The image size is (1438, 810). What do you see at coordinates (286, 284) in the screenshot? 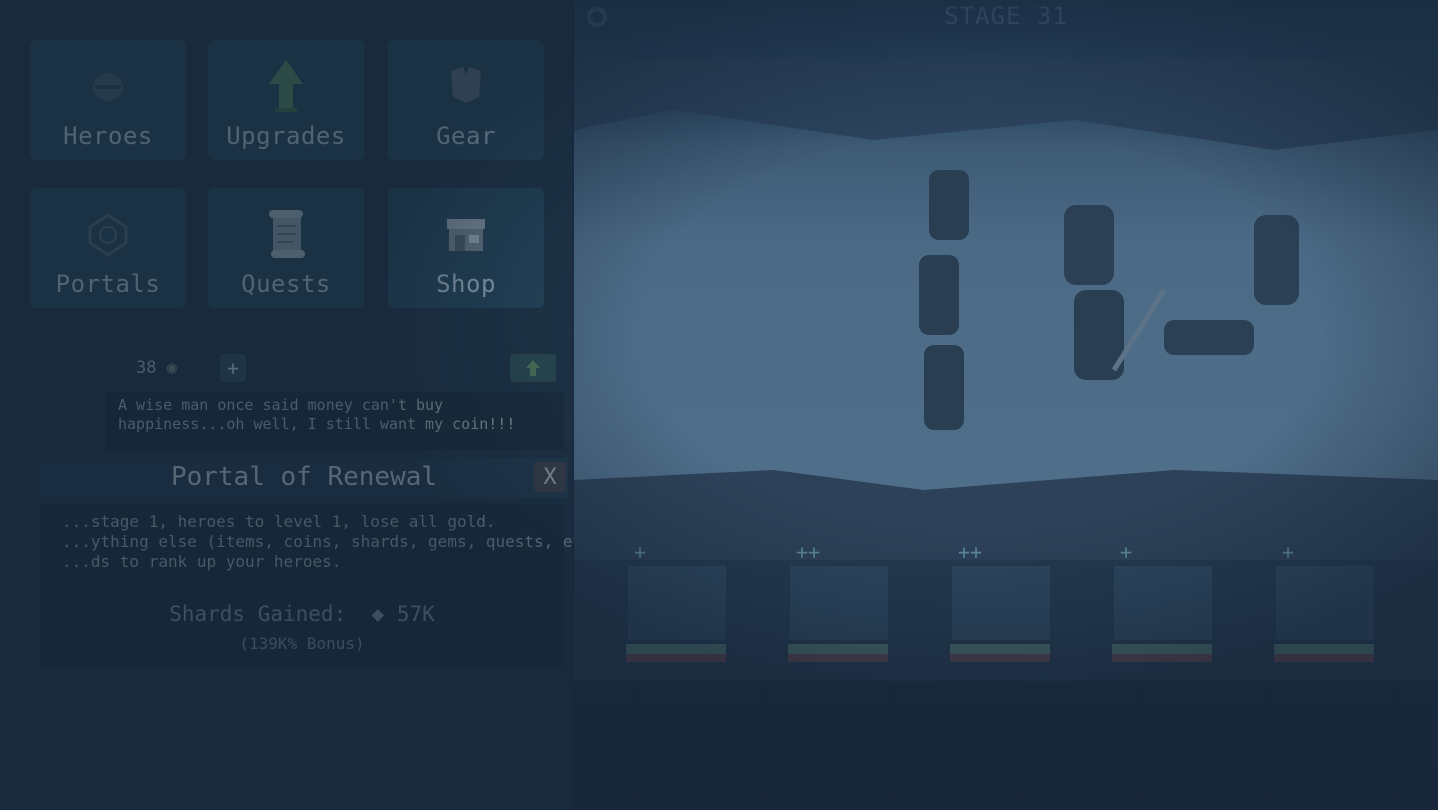
I see `quests-label: Quests` at bounding box center [286, 284].